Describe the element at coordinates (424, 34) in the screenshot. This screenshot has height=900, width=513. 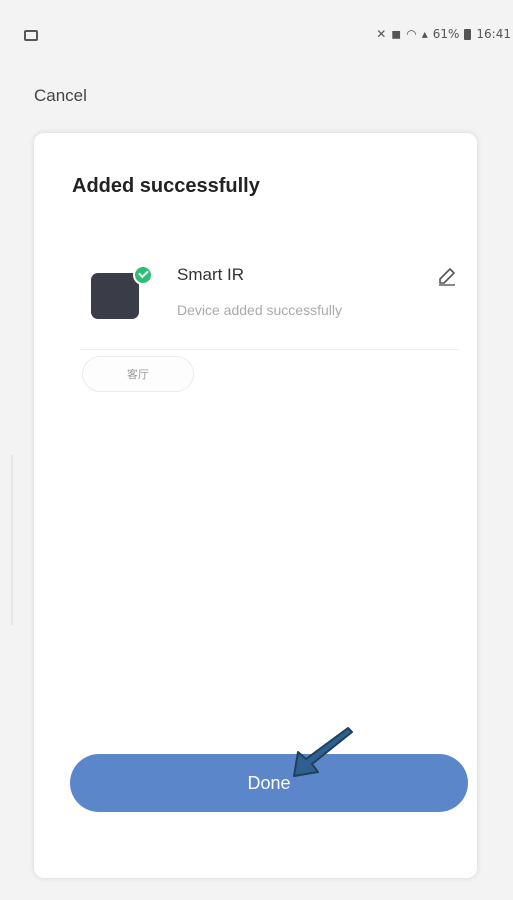
I see `signal-icon: ▴` at that location.